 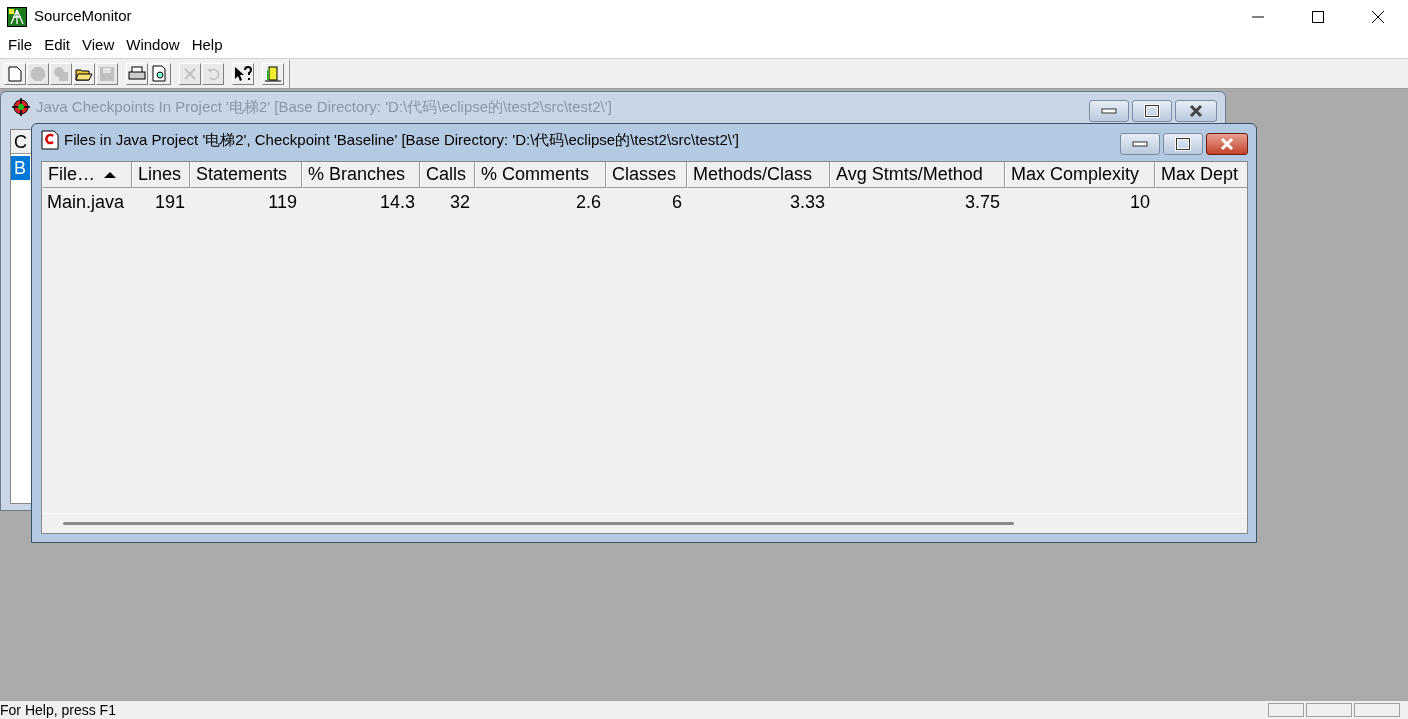 What do you see at coordinates (282, 202) in the screenshot?
I see `table-cell-text: 119` at bounding box center [282, 202].